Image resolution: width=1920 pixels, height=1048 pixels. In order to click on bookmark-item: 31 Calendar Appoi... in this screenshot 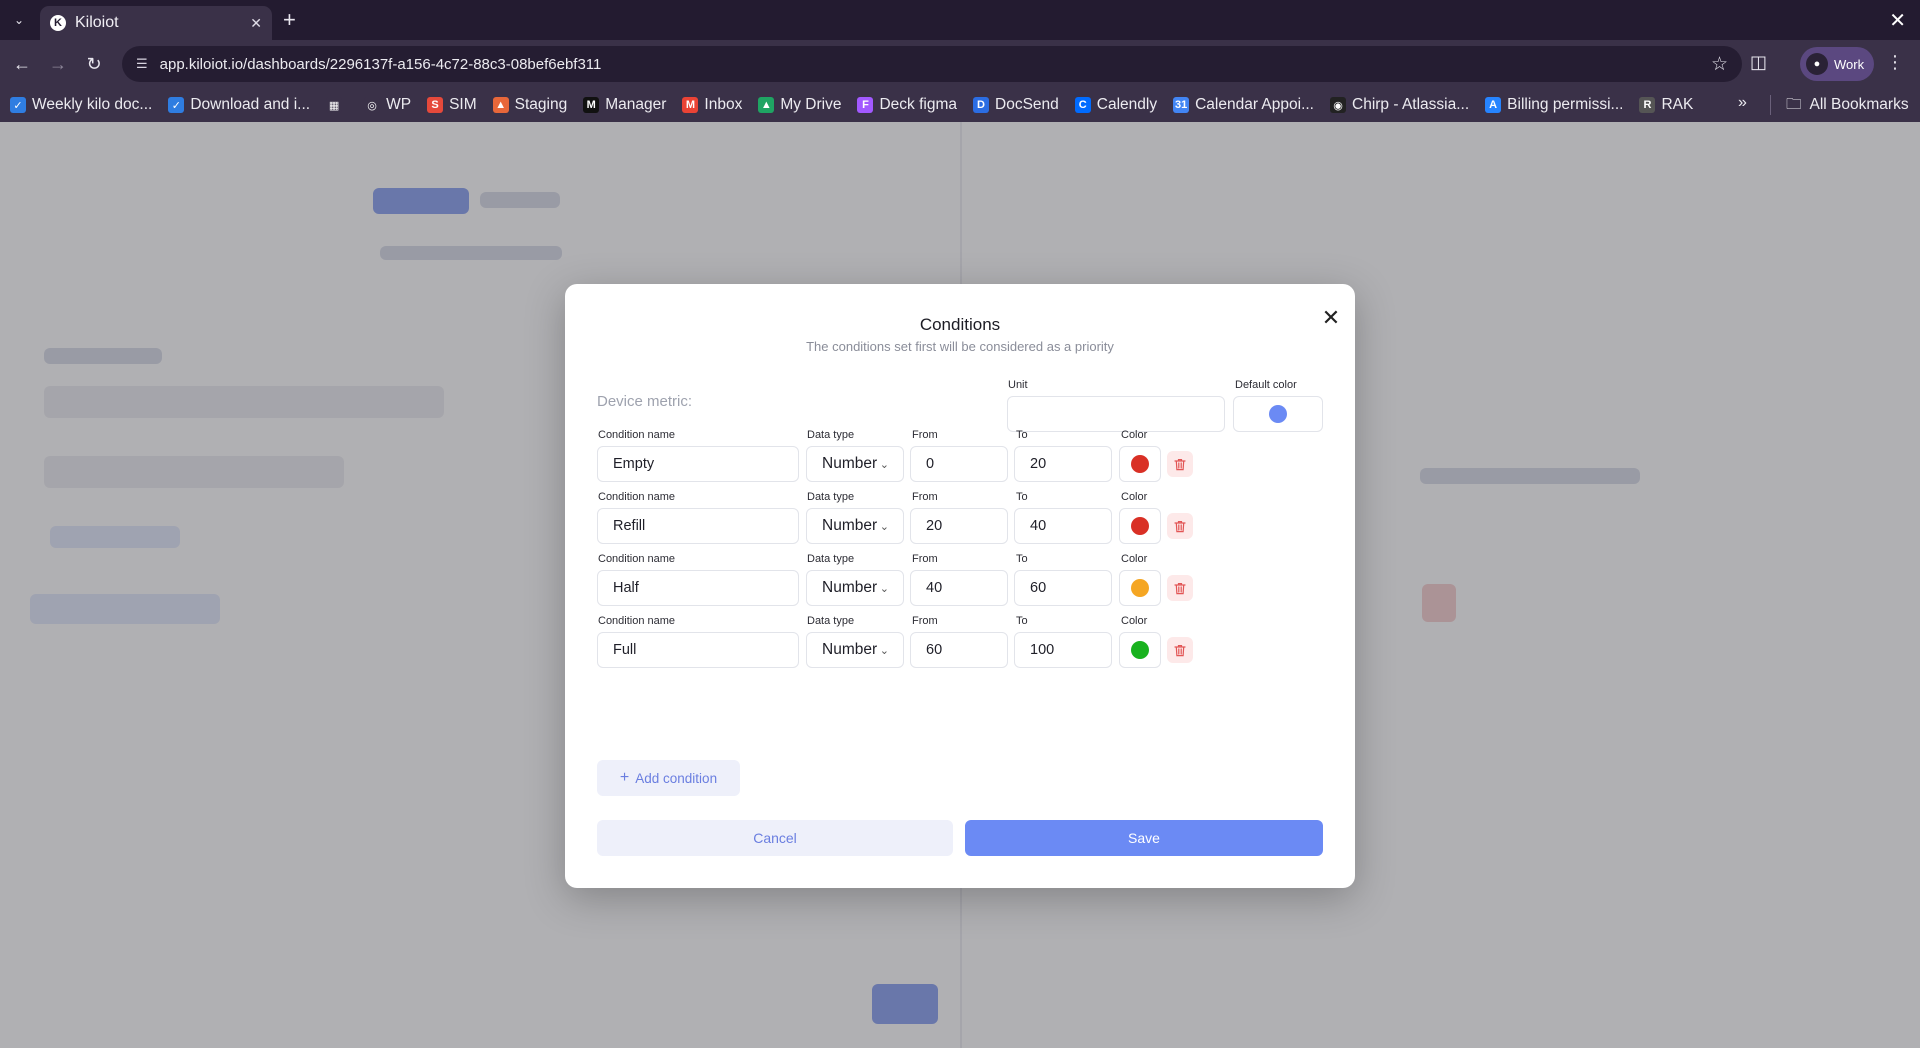, I will do `click(1243, 105)`.